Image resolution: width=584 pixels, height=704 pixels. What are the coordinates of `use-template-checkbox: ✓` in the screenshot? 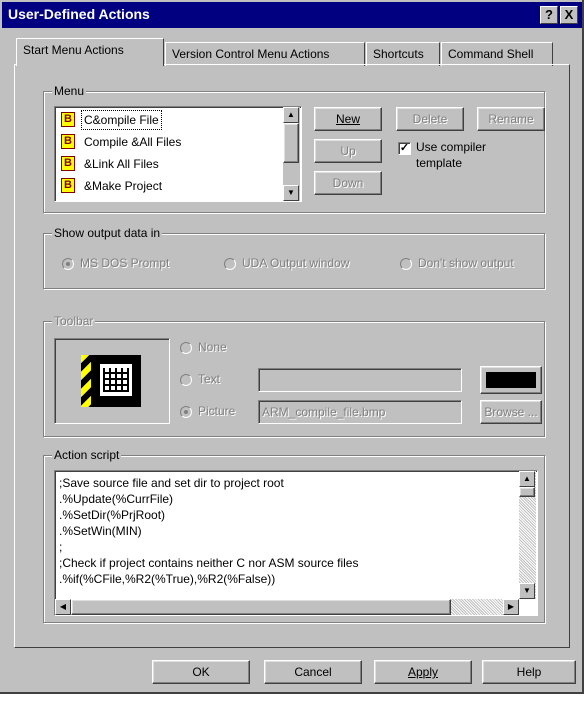 It's located at (404, 148).